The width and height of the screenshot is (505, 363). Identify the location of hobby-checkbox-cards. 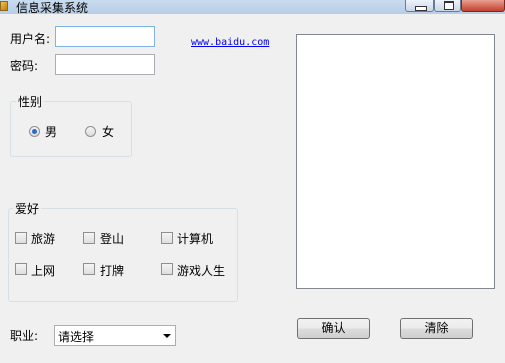
(89, 269).